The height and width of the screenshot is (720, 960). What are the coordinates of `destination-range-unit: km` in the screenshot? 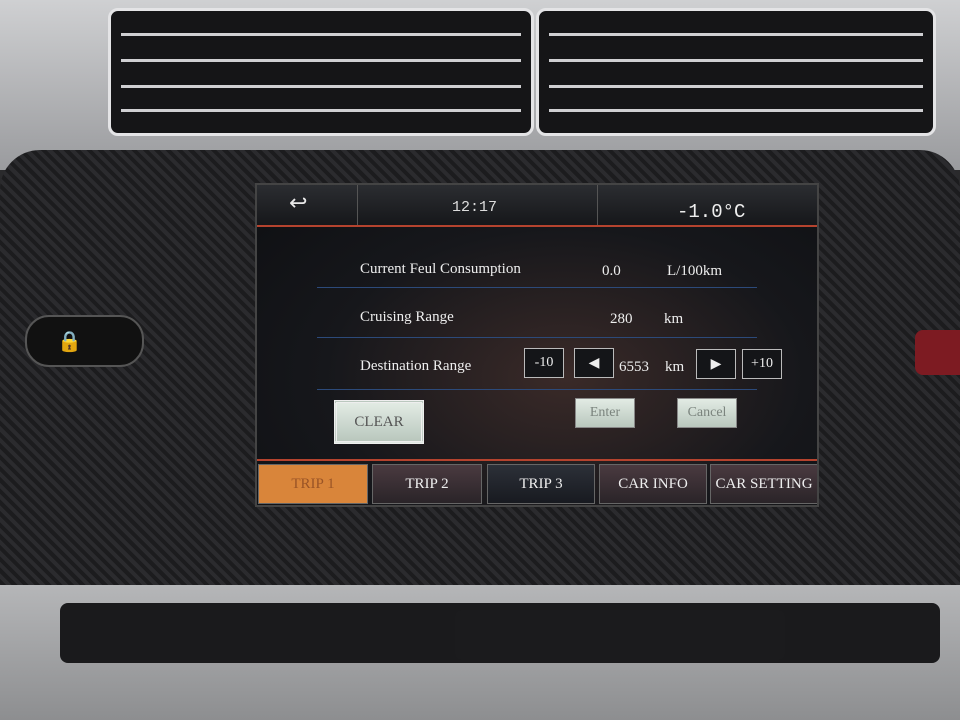 It's located at (675, 367).